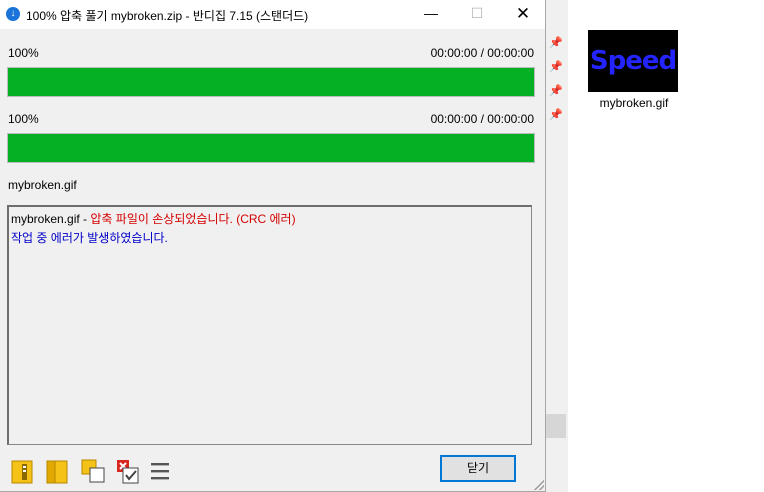  What do you see at coordinates (89, 238) in the screenshot?
I see `log-line-2: 작업 중 에러가 발생하였습니다.` at bounding box center [89, 238].